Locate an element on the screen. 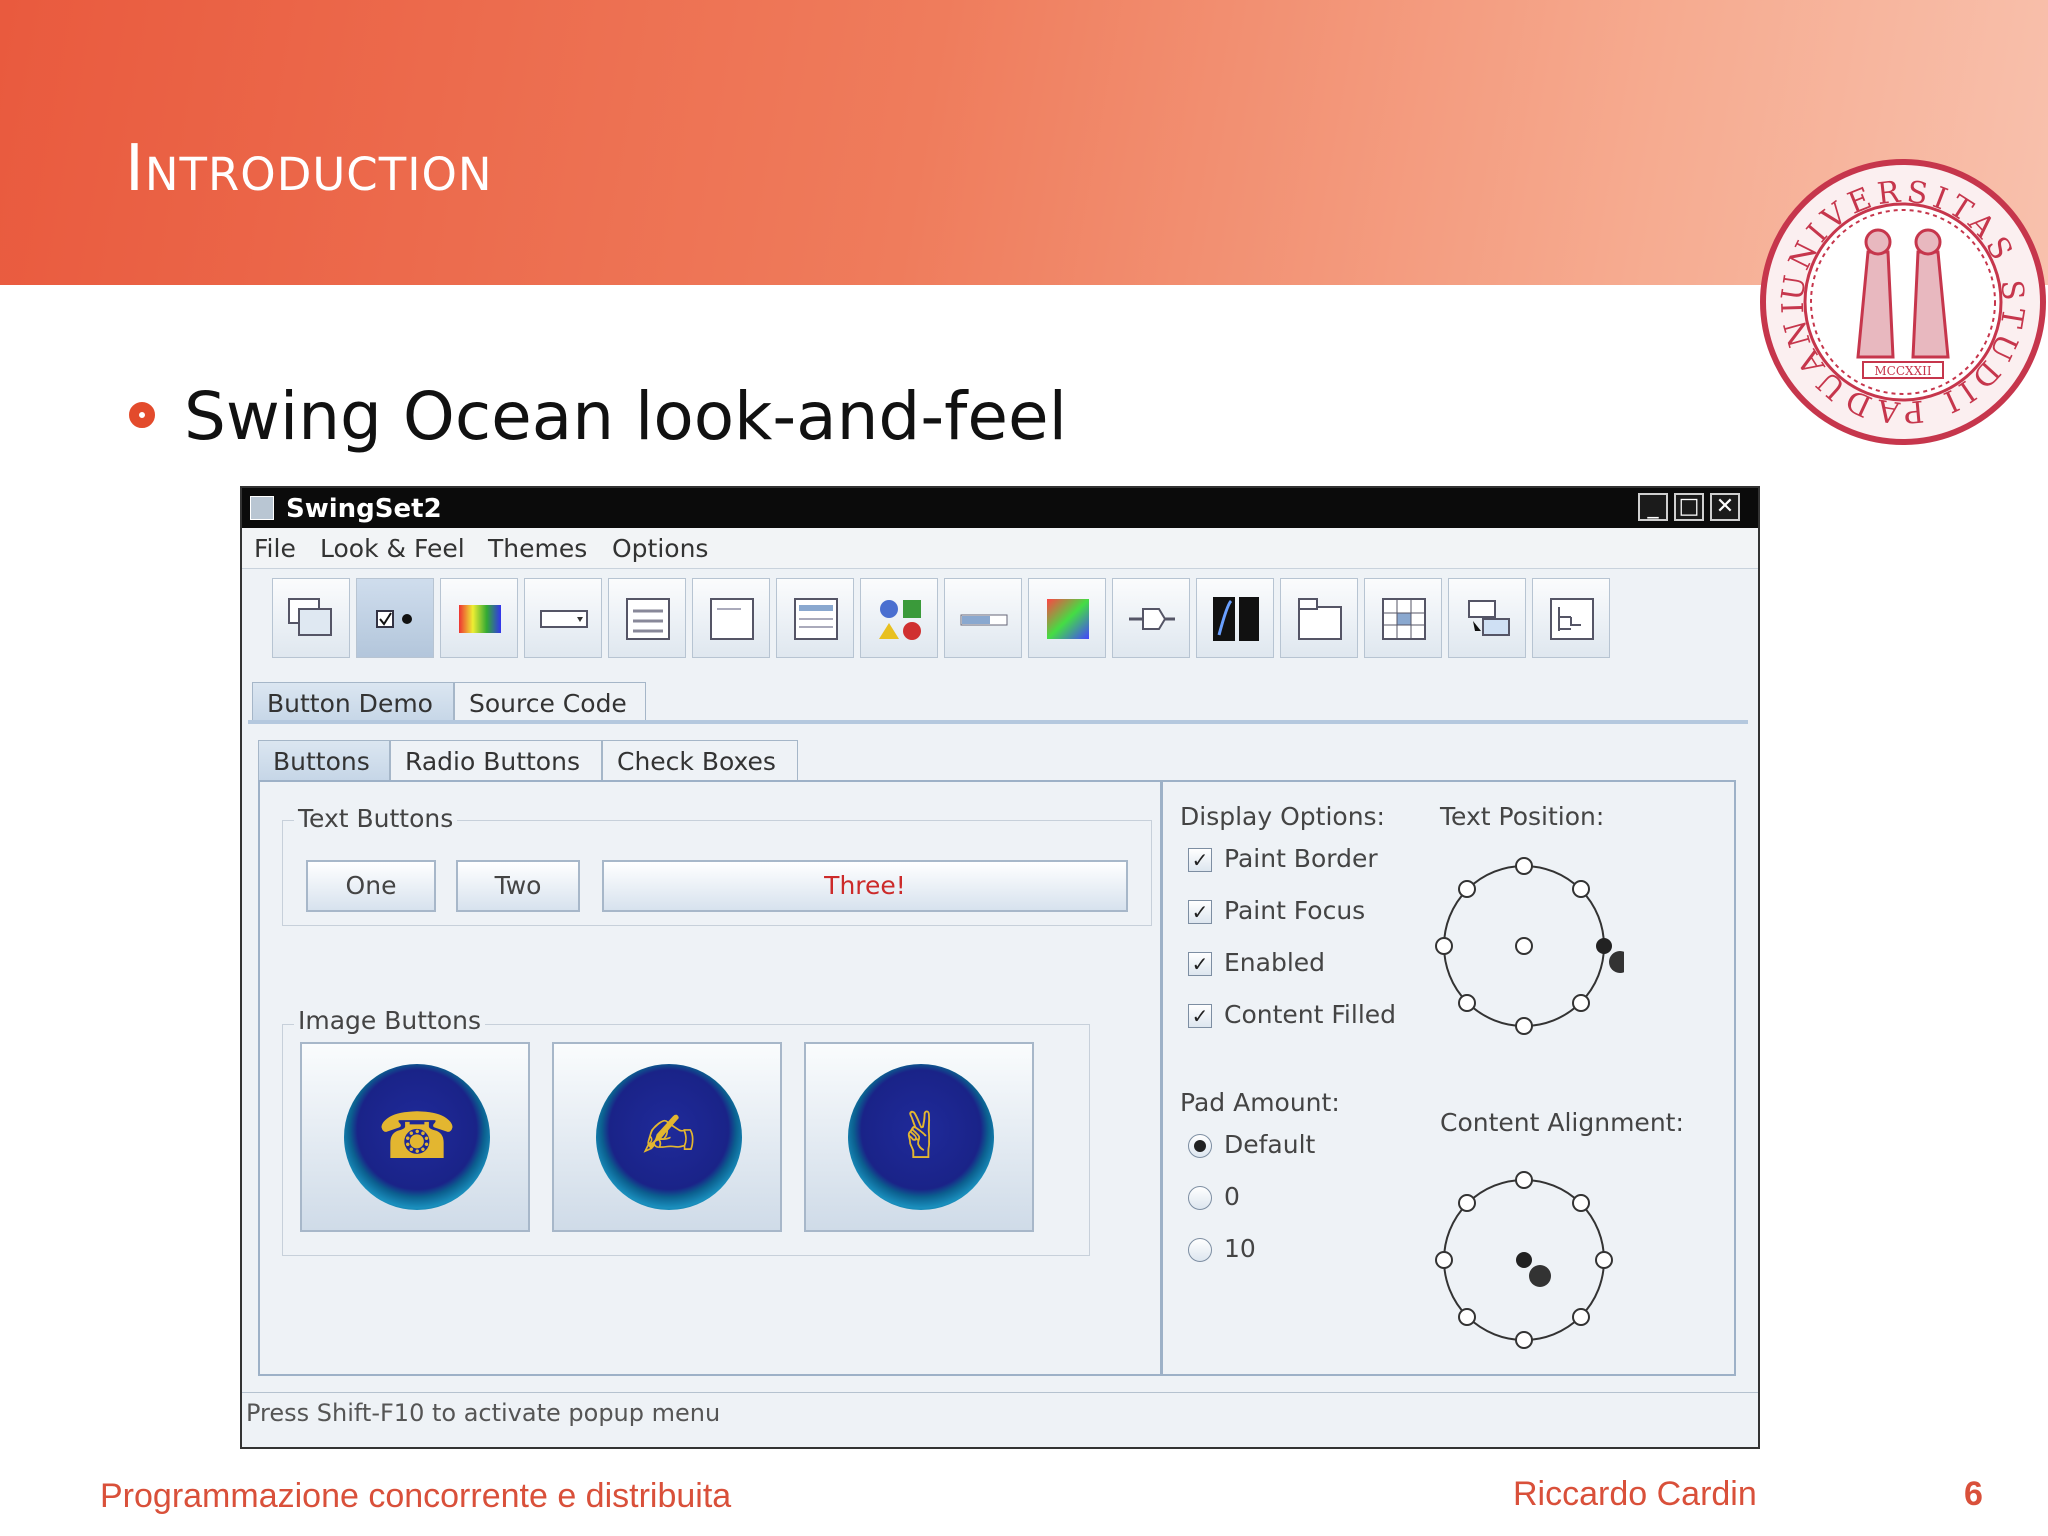  split-pane-icon is located at coordinates (1235, 618).